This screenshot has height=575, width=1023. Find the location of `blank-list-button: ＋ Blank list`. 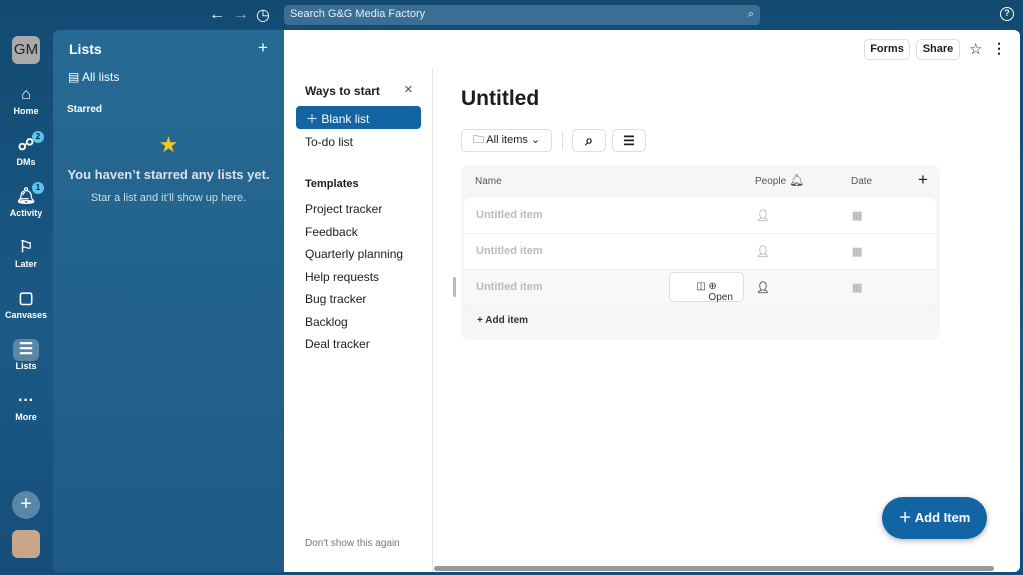

blank-list-button: ＋ Blank list is located at coordinates (358, 117).